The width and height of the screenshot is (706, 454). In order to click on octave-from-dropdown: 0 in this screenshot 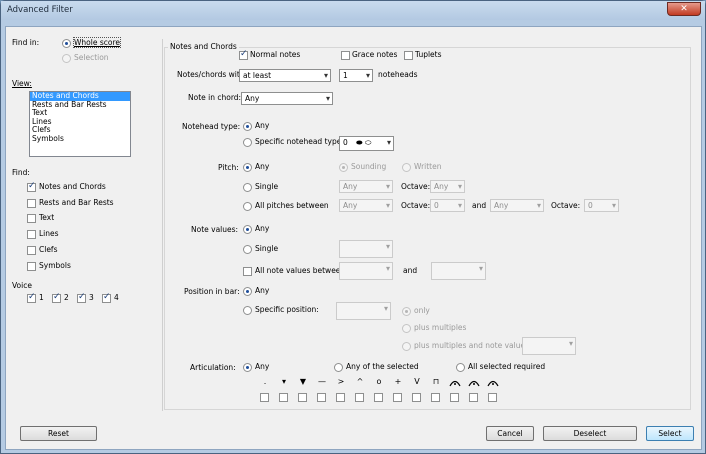, I will do `click(447, 205)`.